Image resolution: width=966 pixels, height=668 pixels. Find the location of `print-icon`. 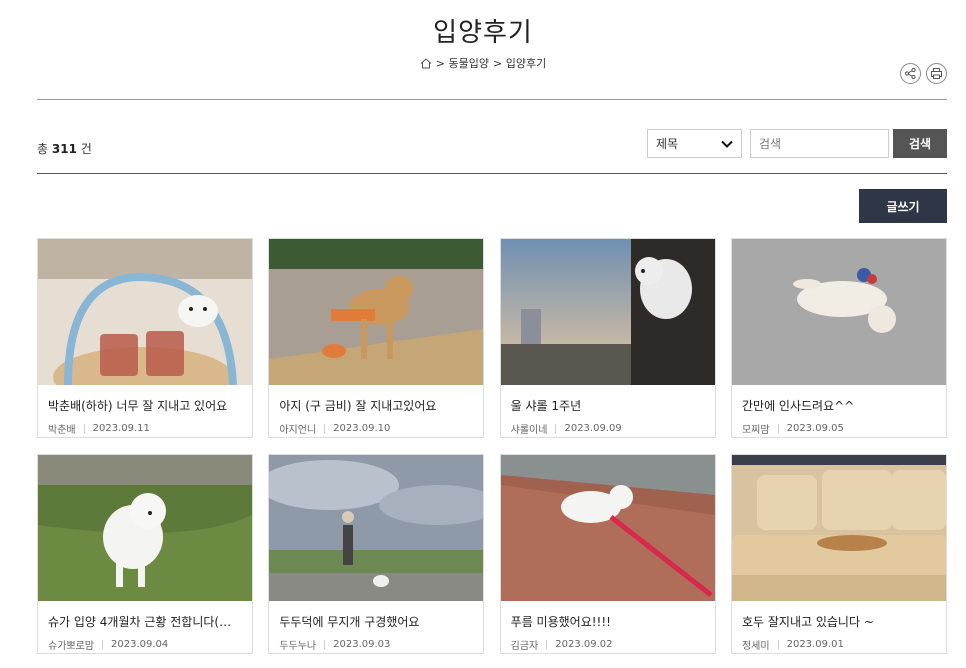

print-icon is located at coordinates (936, 73).